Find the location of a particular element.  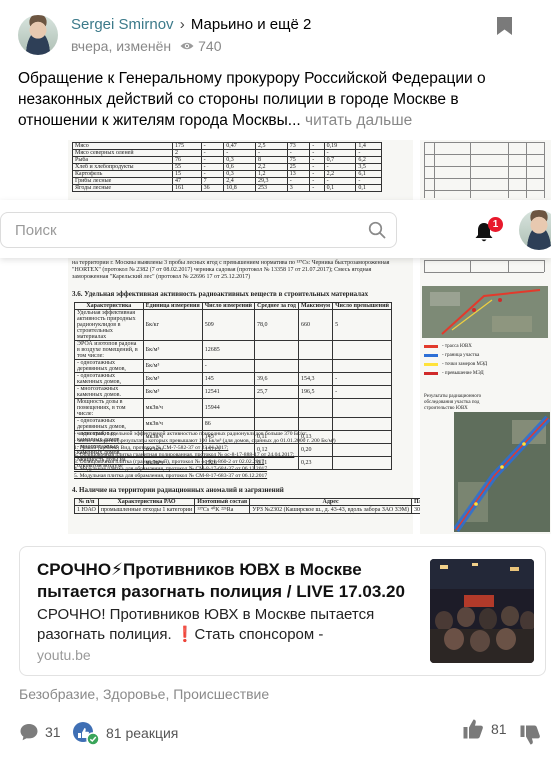

read-more-link: читать дальше is located at coordinates (358, 120).